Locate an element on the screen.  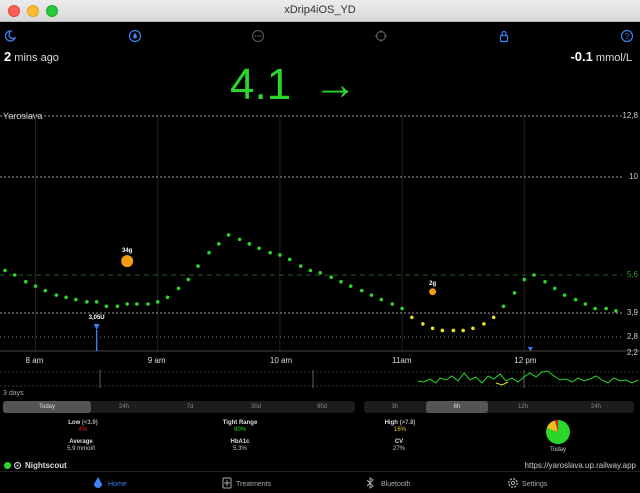
carbs-label: 34g is located at coordinates (127, 251).